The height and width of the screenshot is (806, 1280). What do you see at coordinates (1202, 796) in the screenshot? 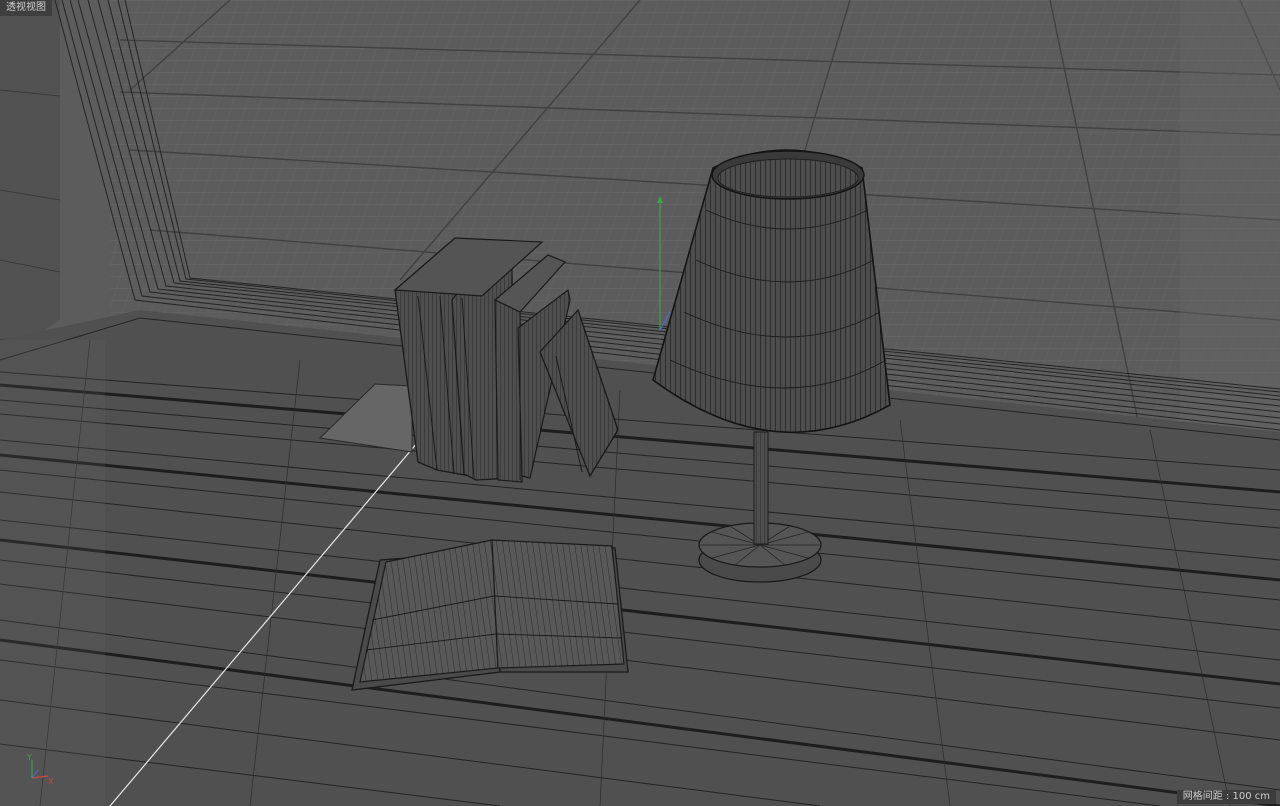
I see `grid-spacing-label: 网格间距` at bounding box center [1202, 796].